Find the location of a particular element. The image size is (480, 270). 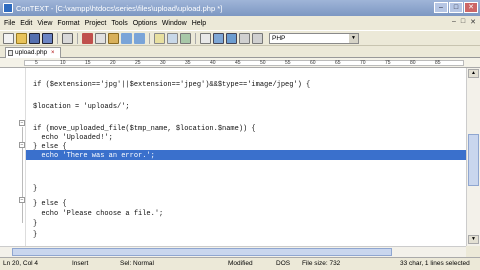

menu-view: View is located at coordinates (44, 23).